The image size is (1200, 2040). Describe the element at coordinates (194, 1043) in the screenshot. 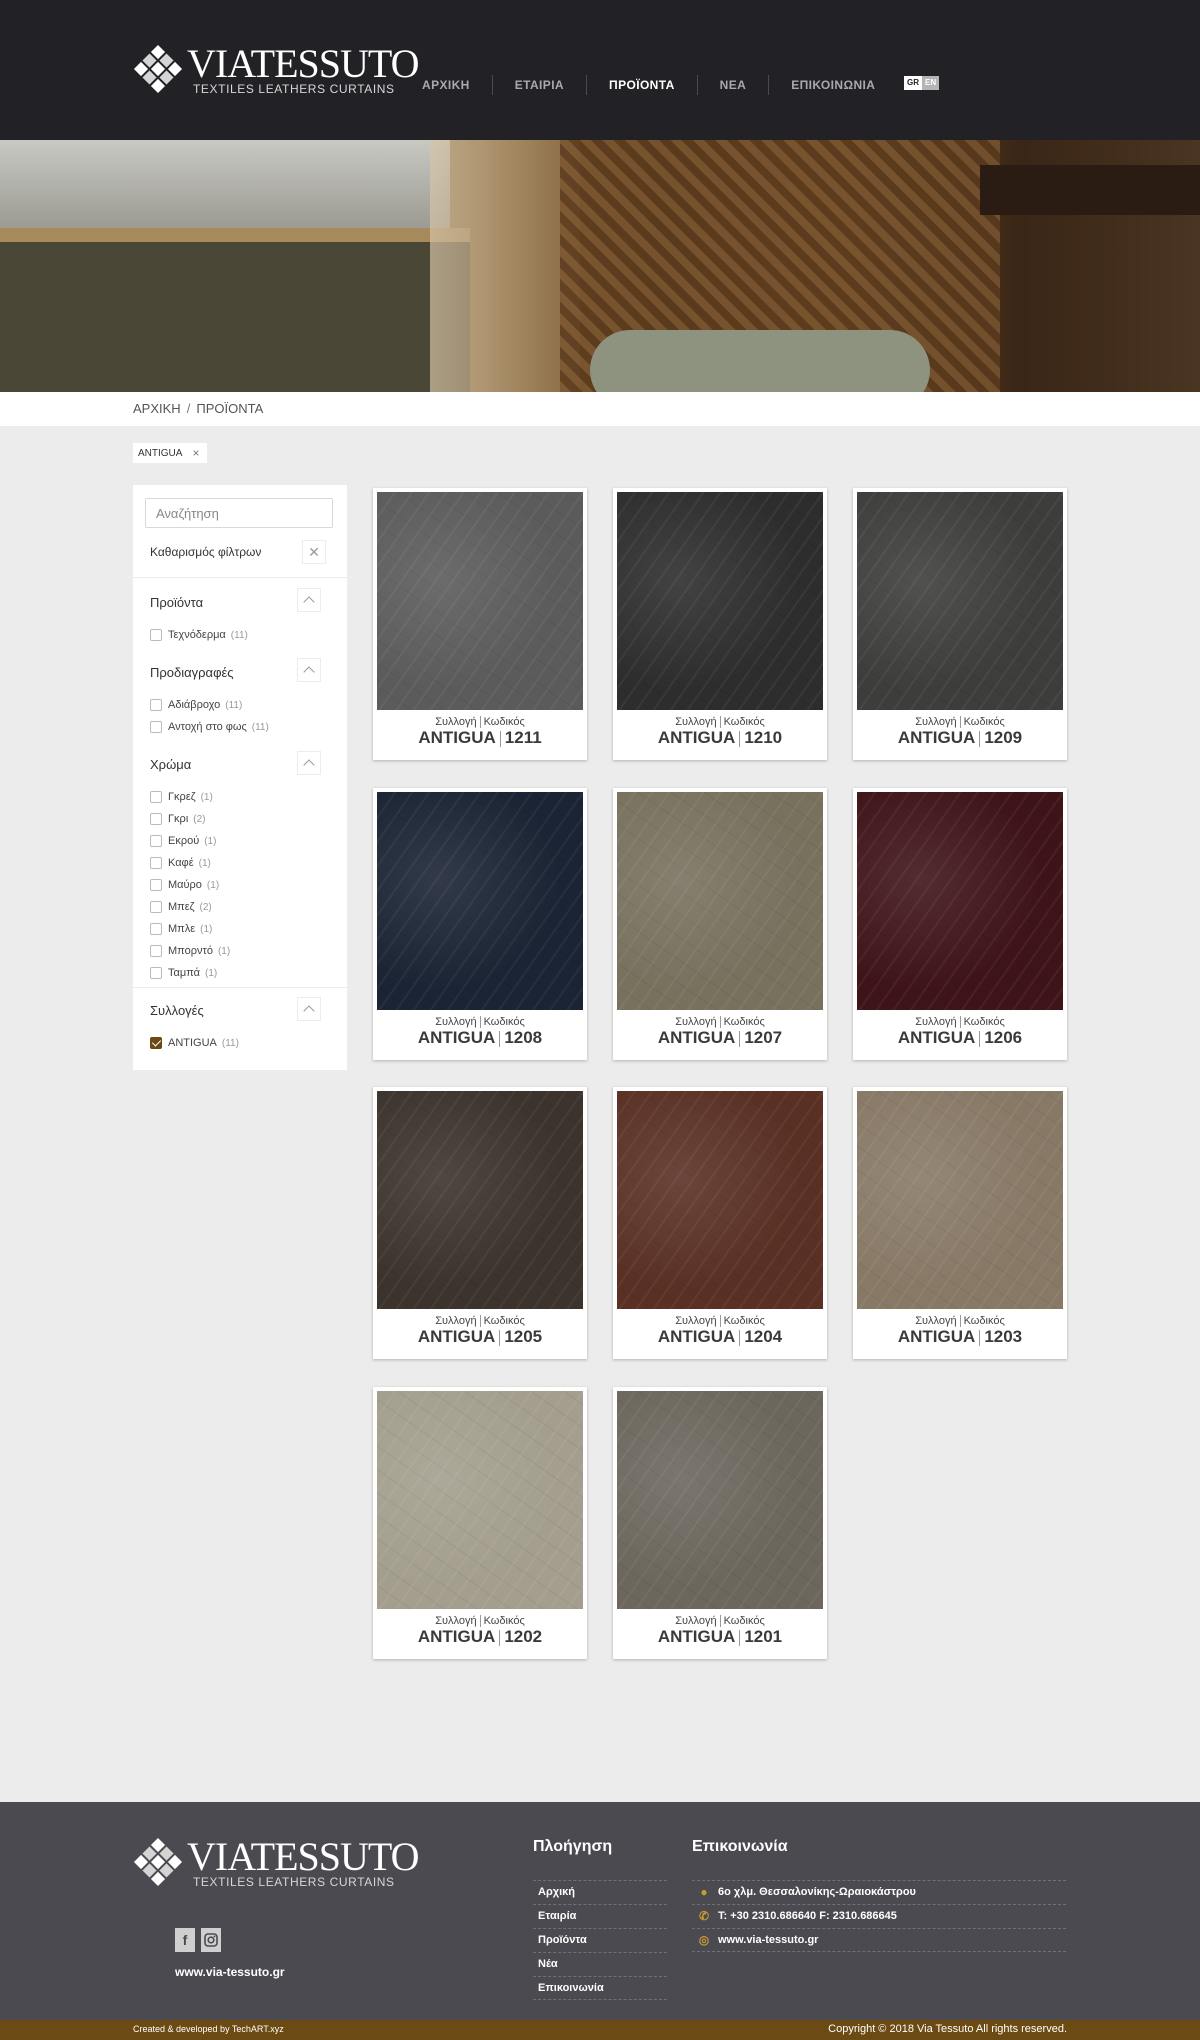

I see `option-collection-antigua: ANTIGUA (11)` at that location.